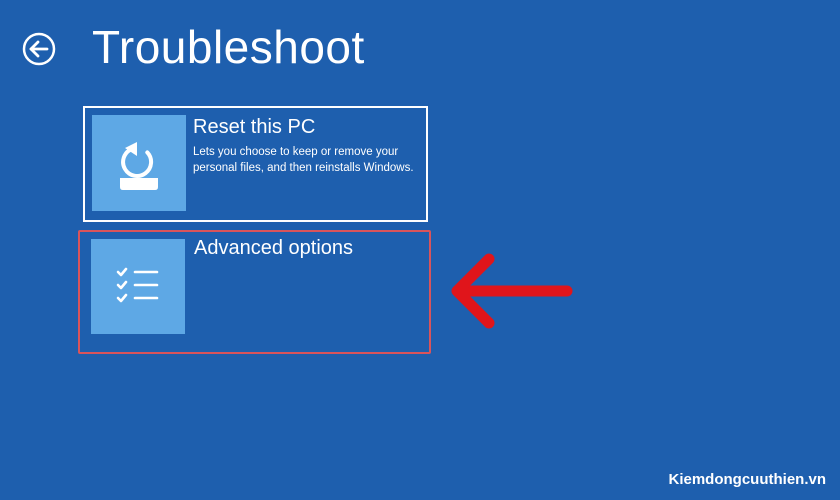 This screenshot has width=840, height=500. I want to click on checklist-icon, so click(137, 285).